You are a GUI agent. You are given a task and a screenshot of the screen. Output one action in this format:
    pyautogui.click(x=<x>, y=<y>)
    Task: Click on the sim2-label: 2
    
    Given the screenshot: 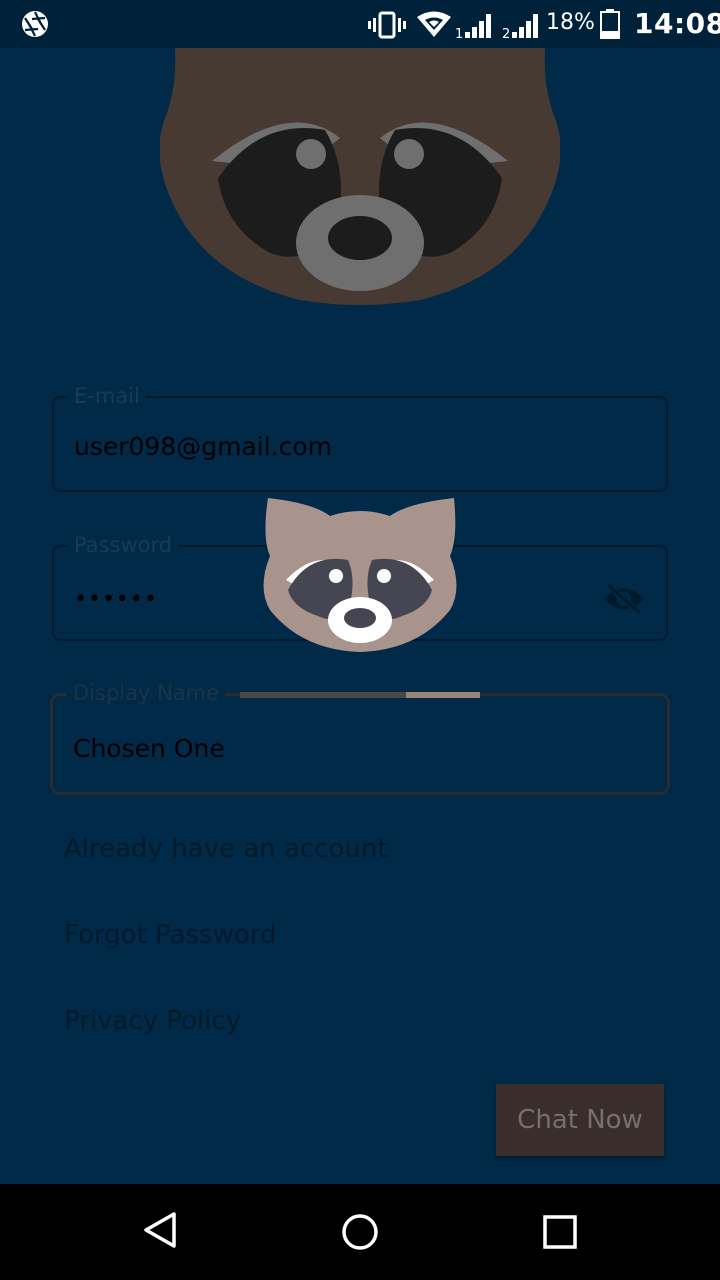 What is the action you would take?
    pyautogui.click(x=506, y=33)
    